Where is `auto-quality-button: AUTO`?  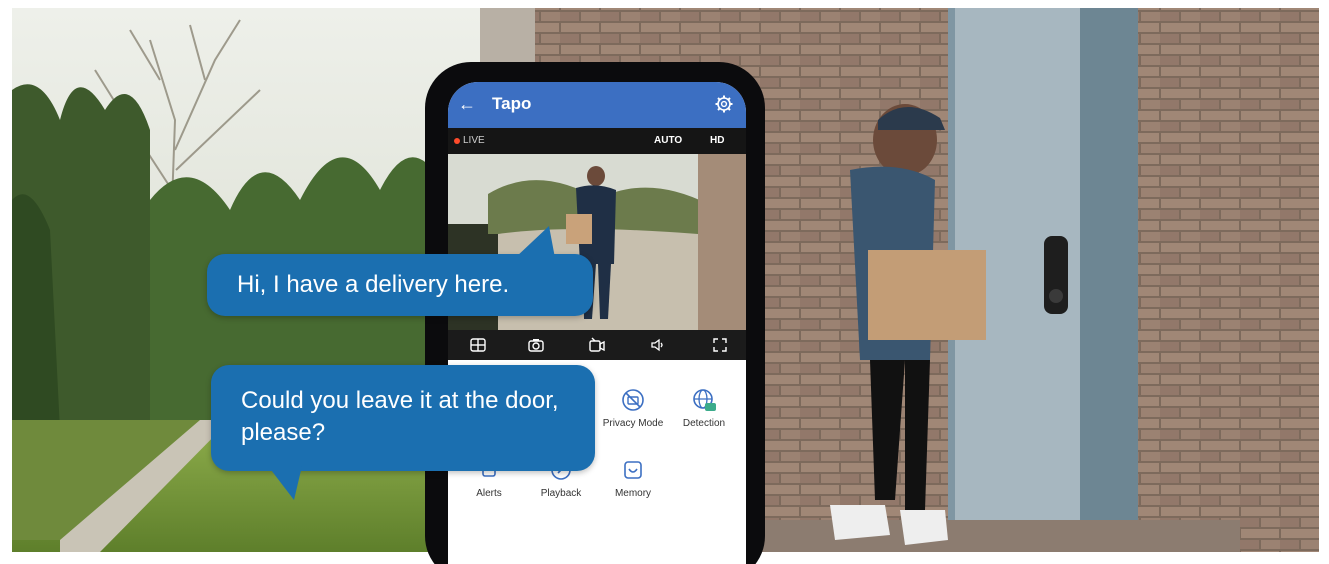 auto-quality-button: AUTO is located at coordinates (668, 140).